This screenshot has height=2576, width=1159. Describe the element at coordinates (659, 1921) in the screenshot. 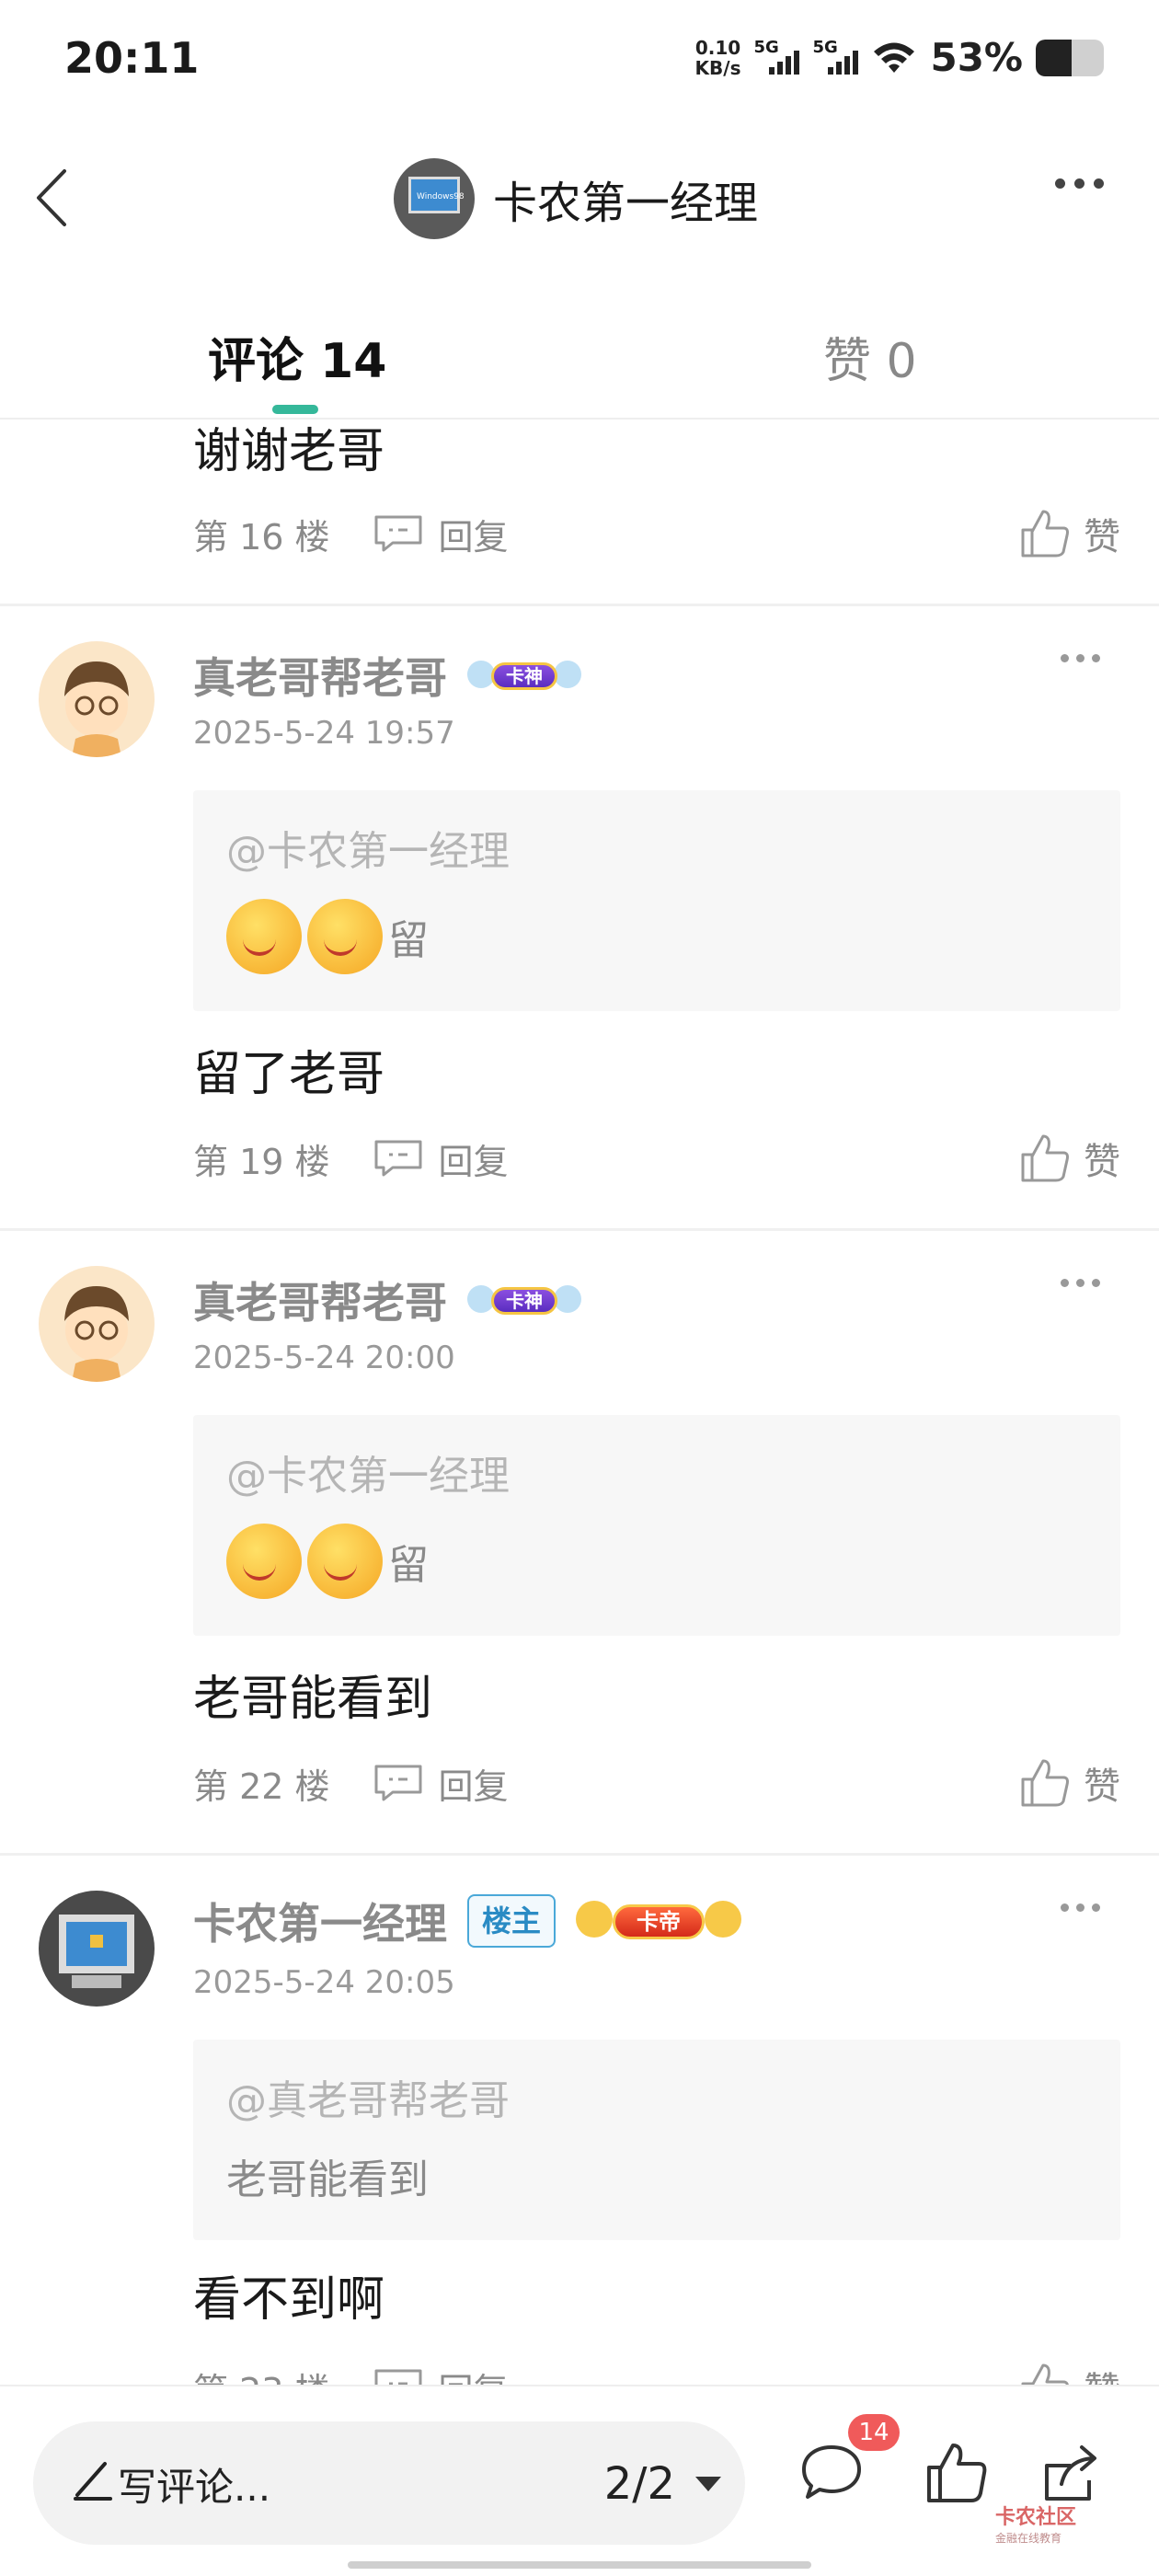

I see `badge-card-emperor: 卡帝` at that location.